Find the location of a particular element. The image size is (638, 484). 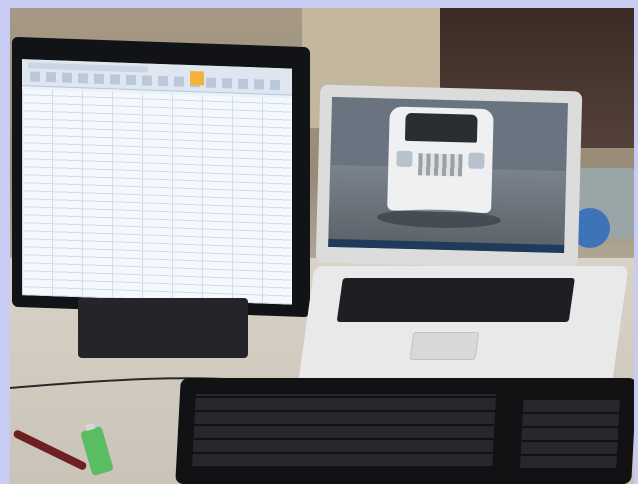

battery-cap is located at coordinates (90, 427).